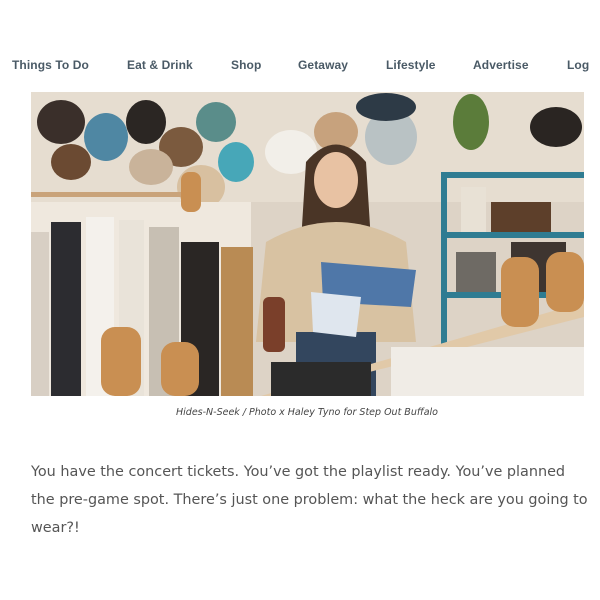 The image size is (600, 600). I want to click on nav-item-lifestyle: Lifestyle, so click(411, 65).